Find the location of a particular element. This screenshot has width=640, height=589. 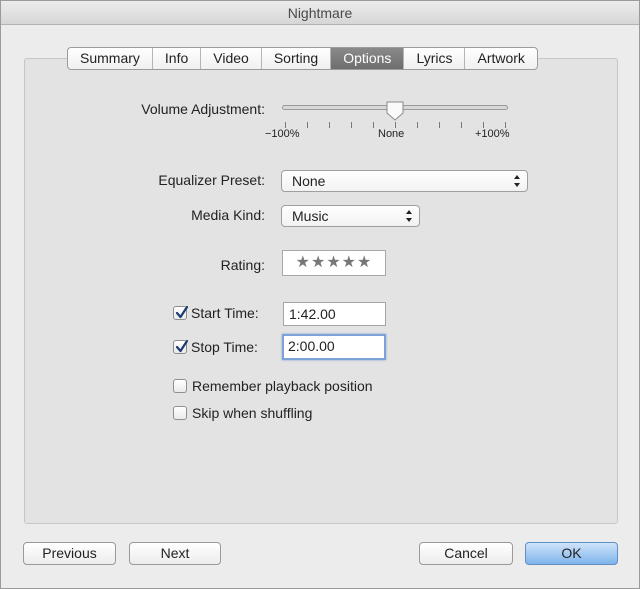

previous-button: Previous is located at coordinates (69, 553).